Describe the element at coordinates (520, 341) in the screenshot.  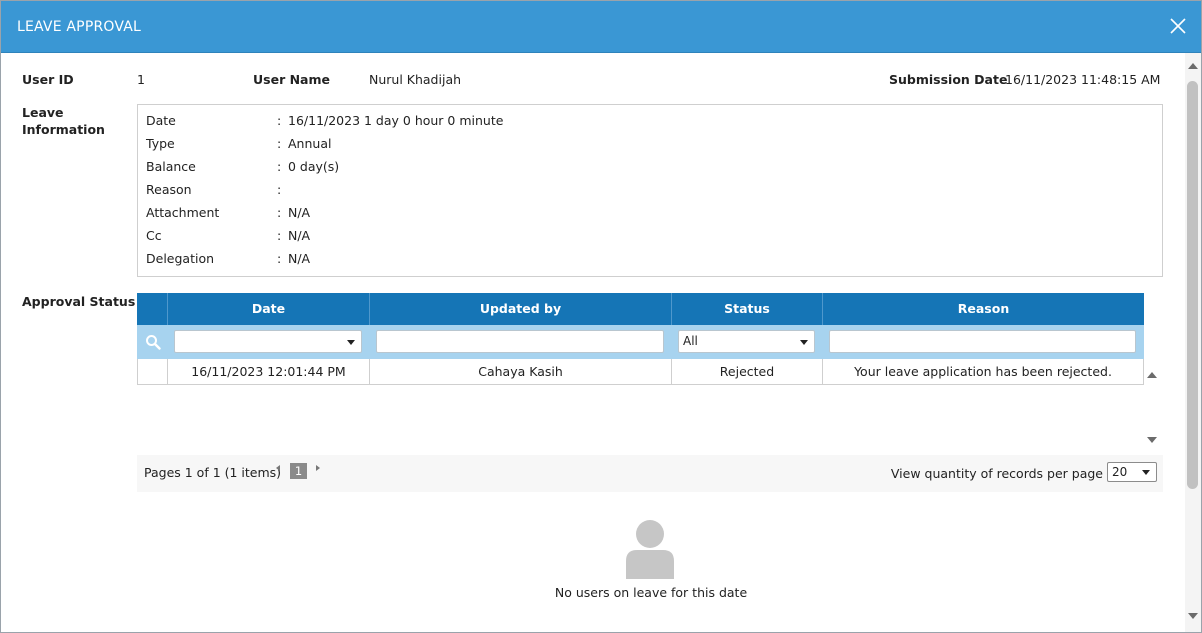
I see `updated-by-filter-input` at that location.